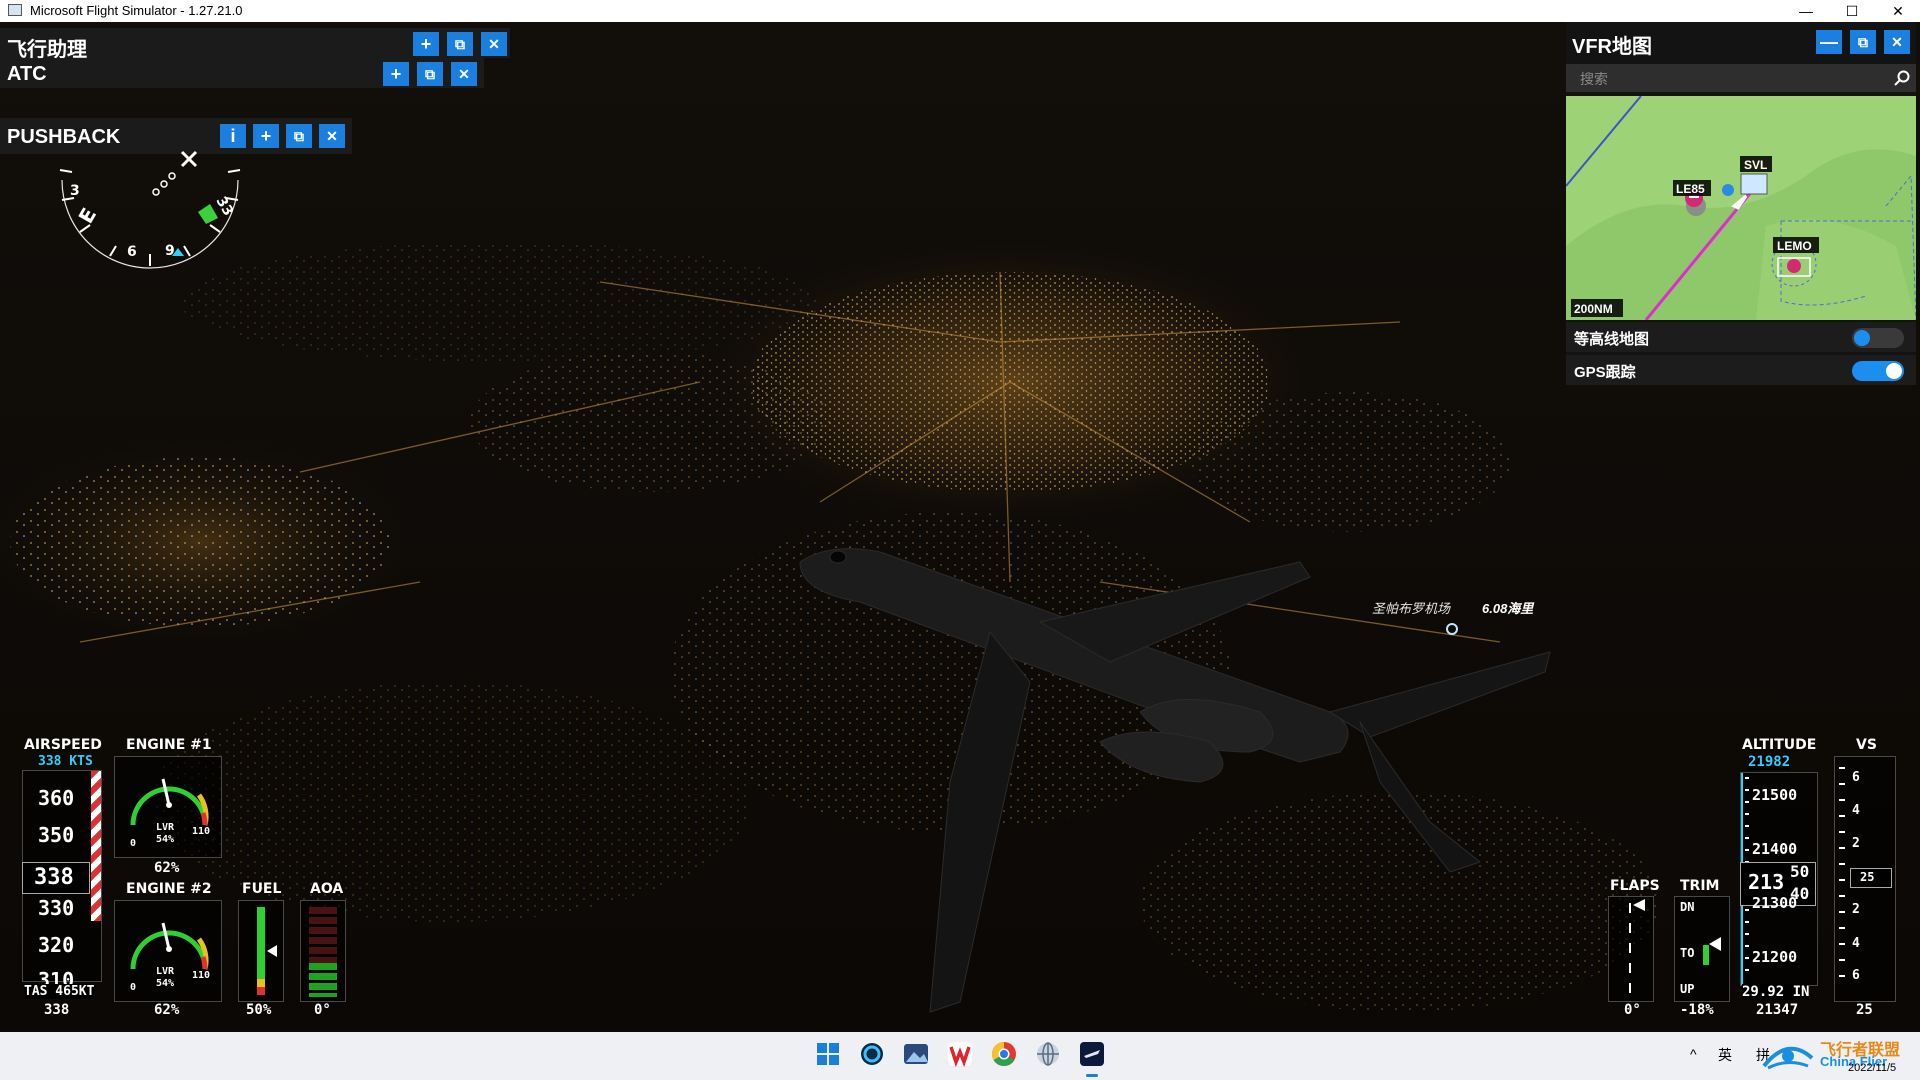 The height and width of the screenshot is (1080, 1920). What do you see at coordinates (1741, 337) in the screenshot?
I see `contour-map-row: 等高线地图` at bounding box center [1741, 337].